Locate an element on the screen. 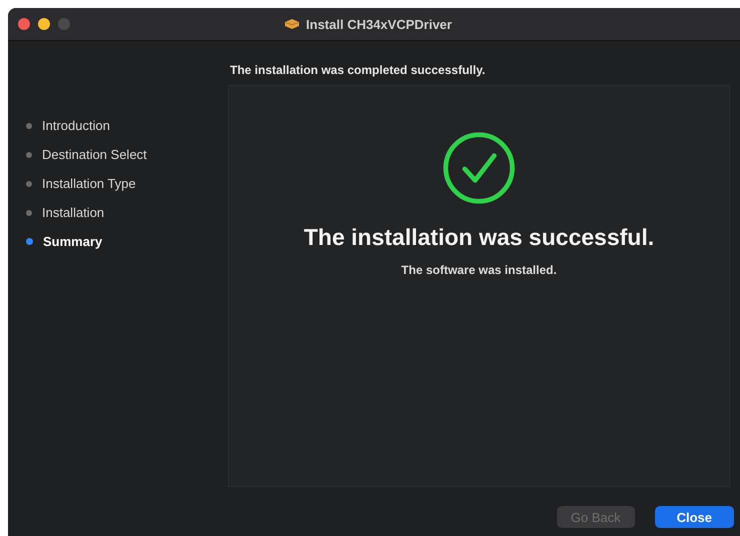 The image size is (740, 536). step-label: Installation Type is located at coordinates (89, 183).